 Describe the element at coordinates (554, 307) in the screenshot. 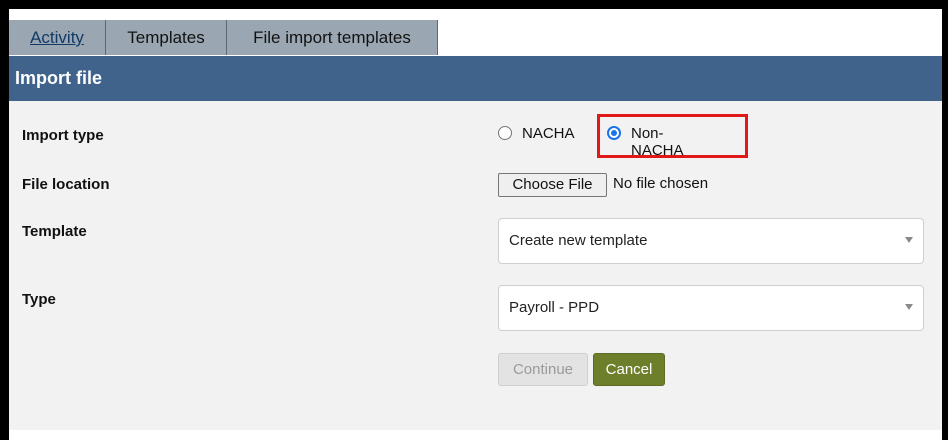

I see `type-select-value: Payroll - PPD` at that location.